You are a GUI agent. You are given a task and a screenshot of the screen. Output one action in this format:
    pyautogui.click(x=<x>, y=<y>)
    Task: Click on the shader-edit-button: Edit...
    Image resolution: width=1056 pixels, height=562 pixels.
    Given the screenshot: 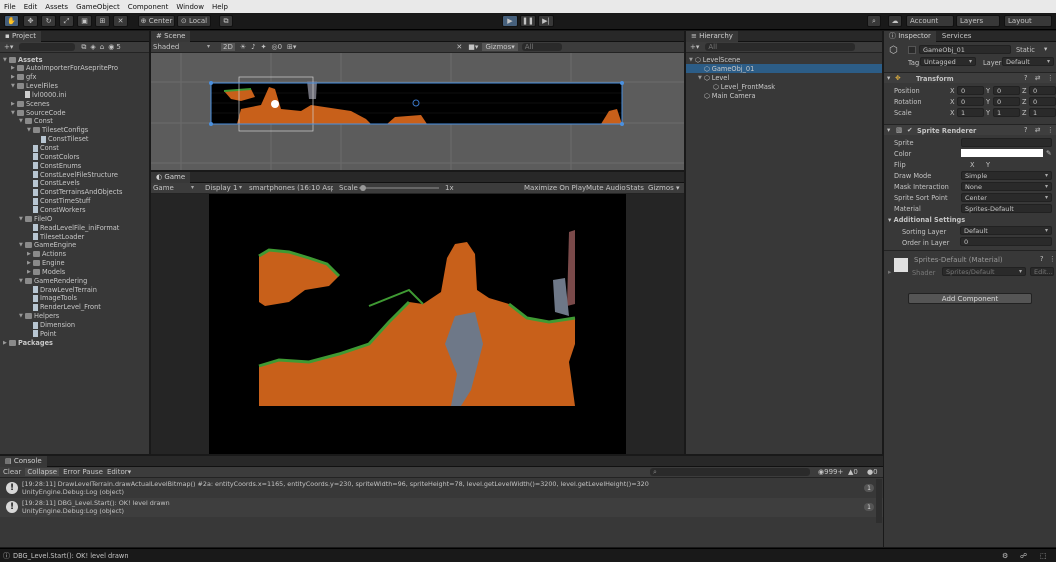 What is the action you would take?
    pyautogui.click(x=1042, y=271)
    